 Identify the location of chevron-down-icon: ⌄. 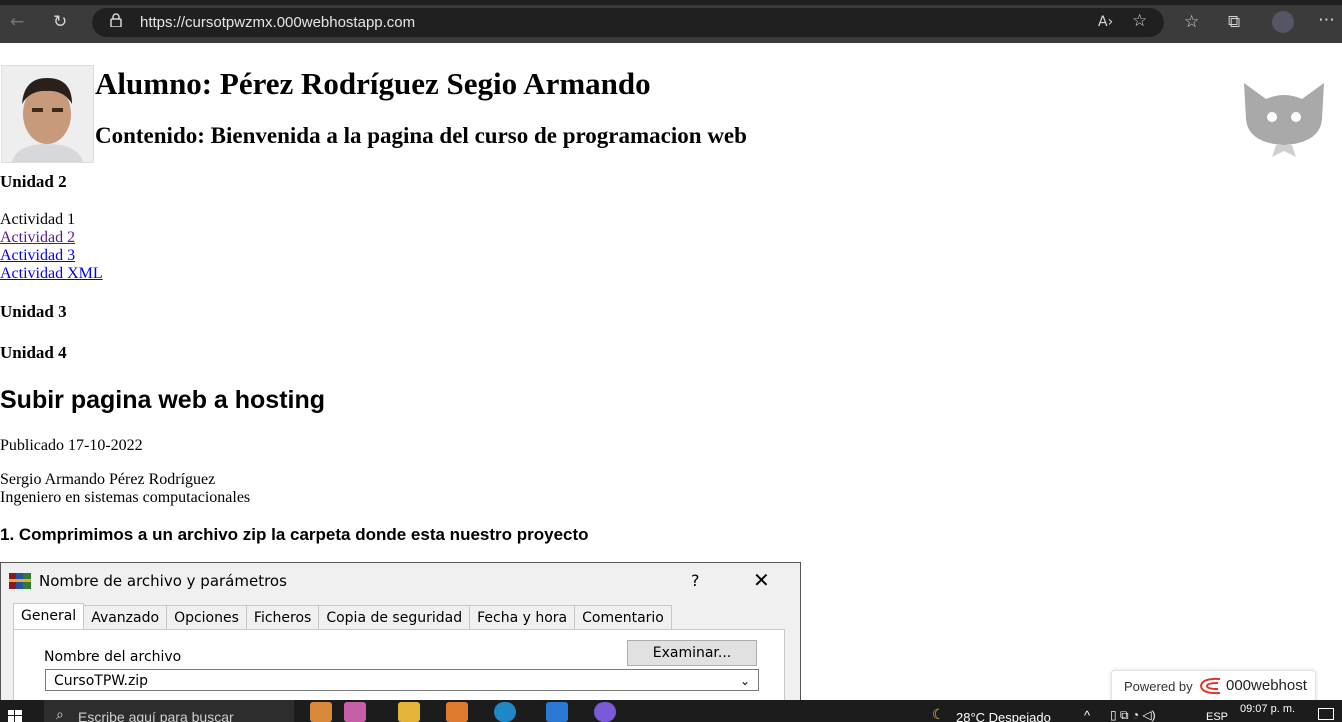
(744, 681).